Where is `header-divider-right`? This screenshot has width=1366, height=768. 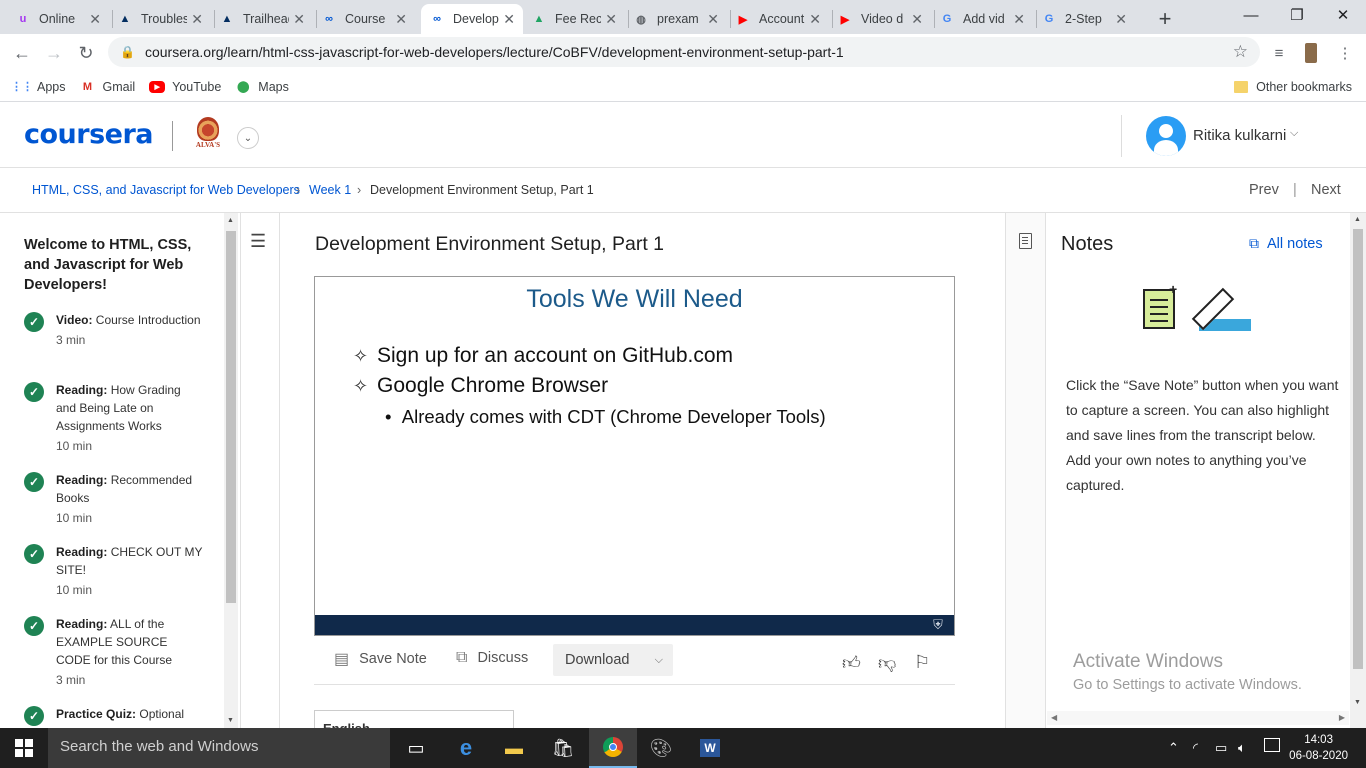 header-divider-right is located at coordinates (1121, 136).